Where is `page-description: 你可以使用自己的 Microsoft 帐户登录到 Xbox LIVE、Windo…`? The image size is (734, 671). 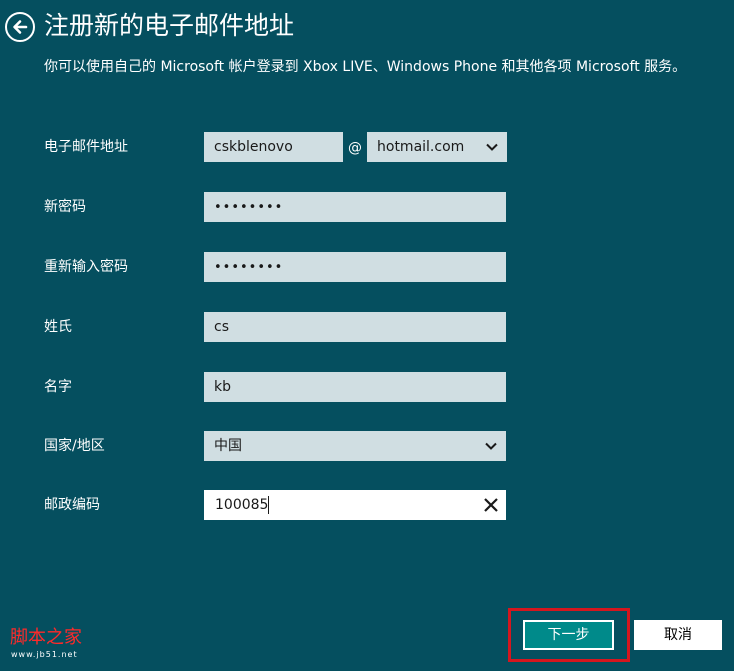 page-description: 你可以使用自己的 Microsoft 帐户登录到 Xbox LIVE、Windo… is located at coordinates (365, 67).